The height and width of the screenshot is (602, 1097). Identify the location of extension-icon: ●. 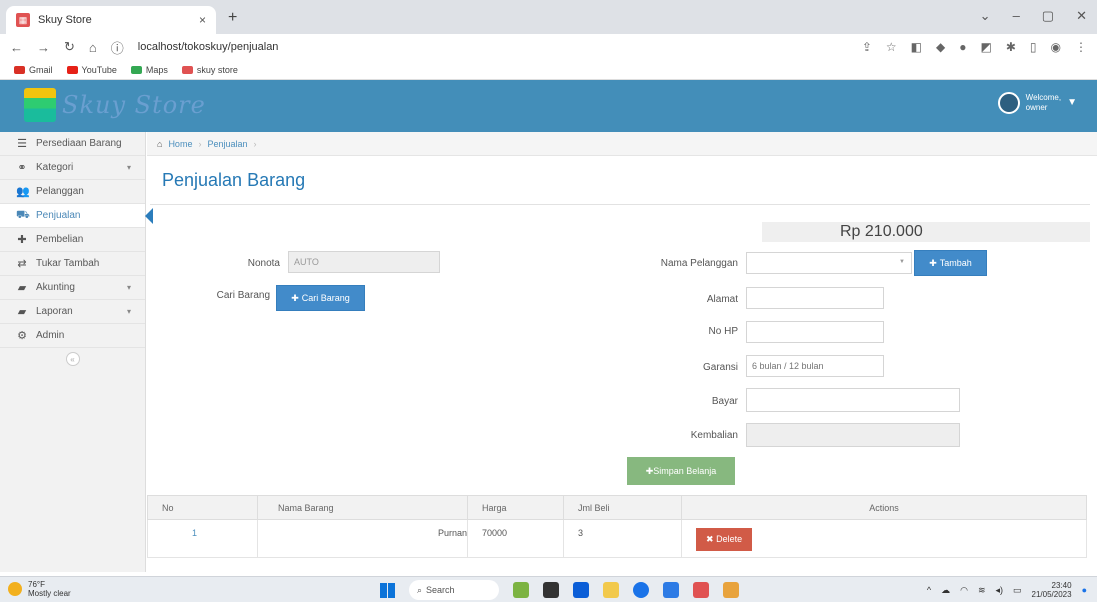
(962, 47).